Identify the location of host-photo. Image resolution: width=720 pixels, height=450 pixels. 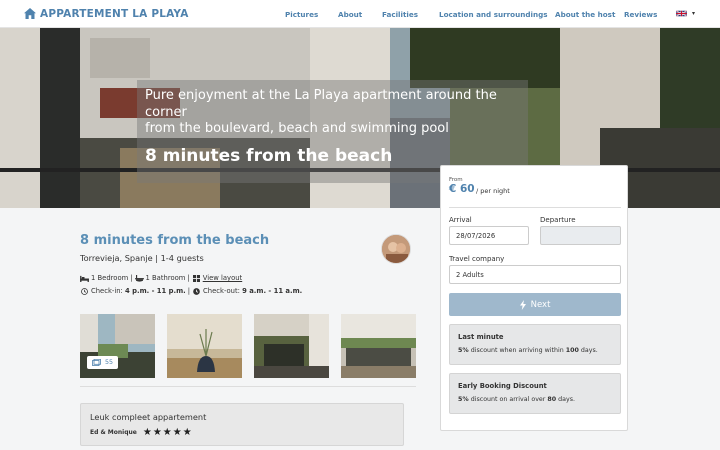
(396, 249).